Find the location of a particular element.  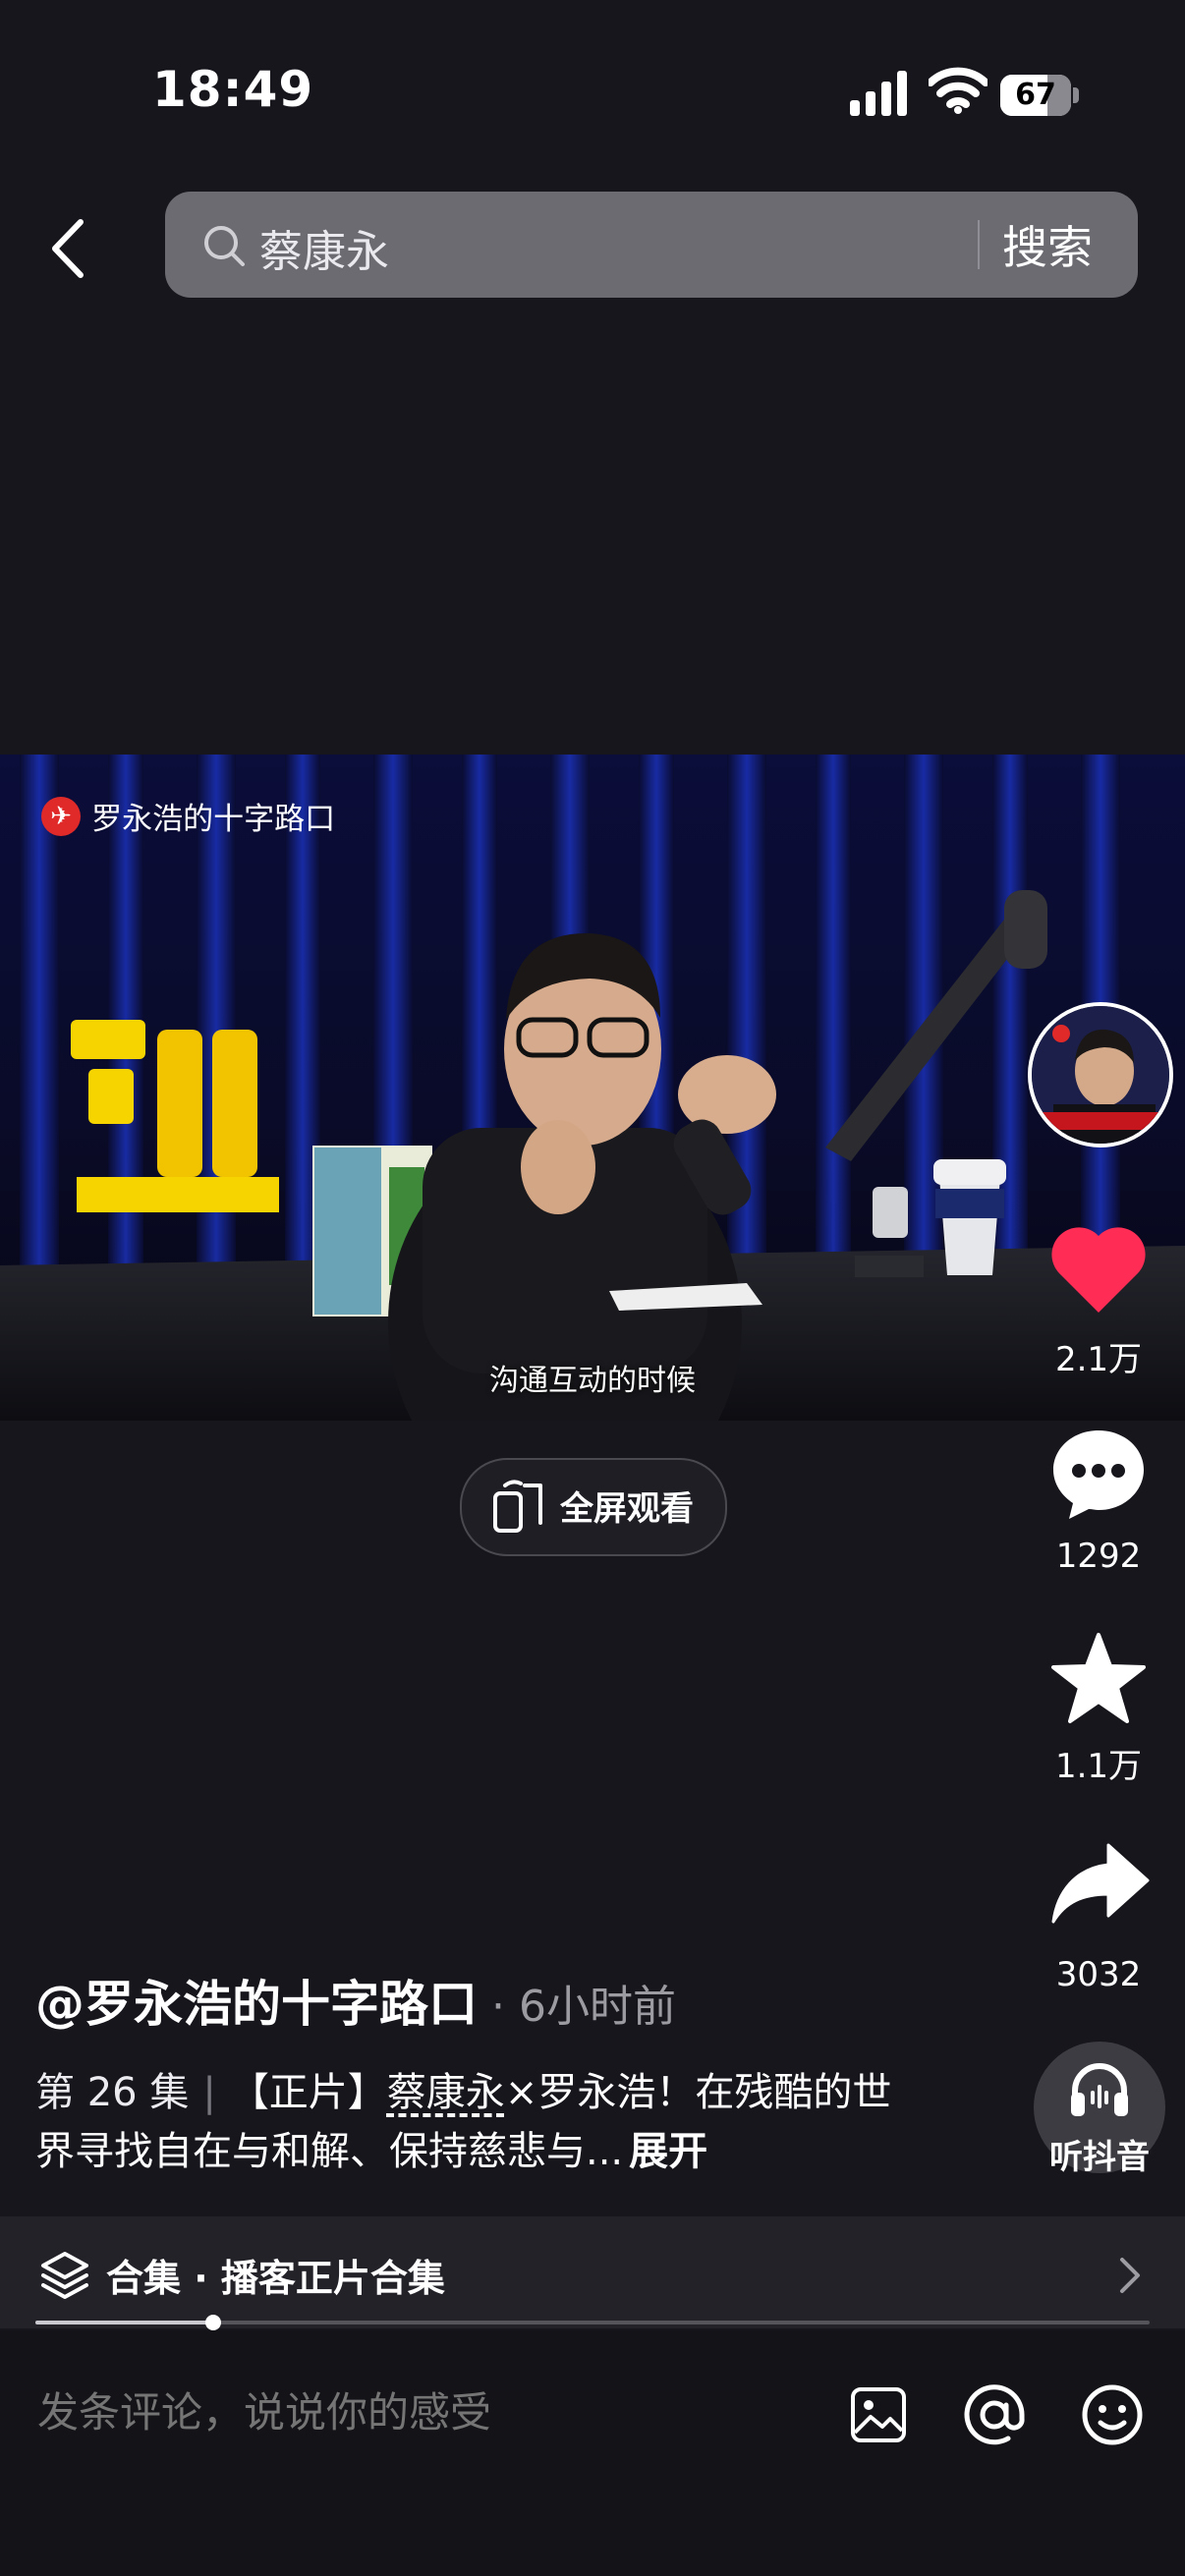

search-divider is located at coordinates (979, 244).